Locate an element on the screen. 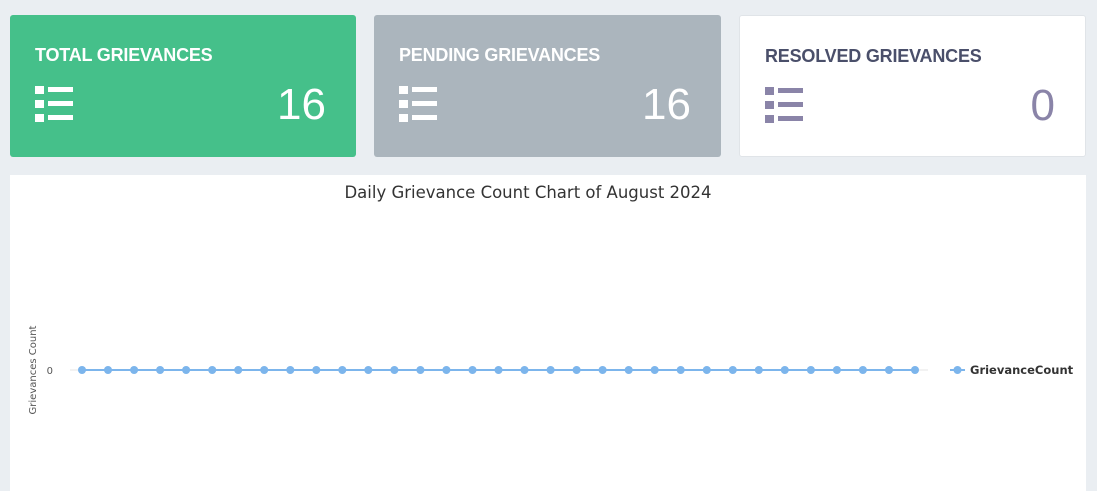 This screenshot has width=1097, height=491. legend-label: GrievanceCount is located at coordinates (1022, 370).